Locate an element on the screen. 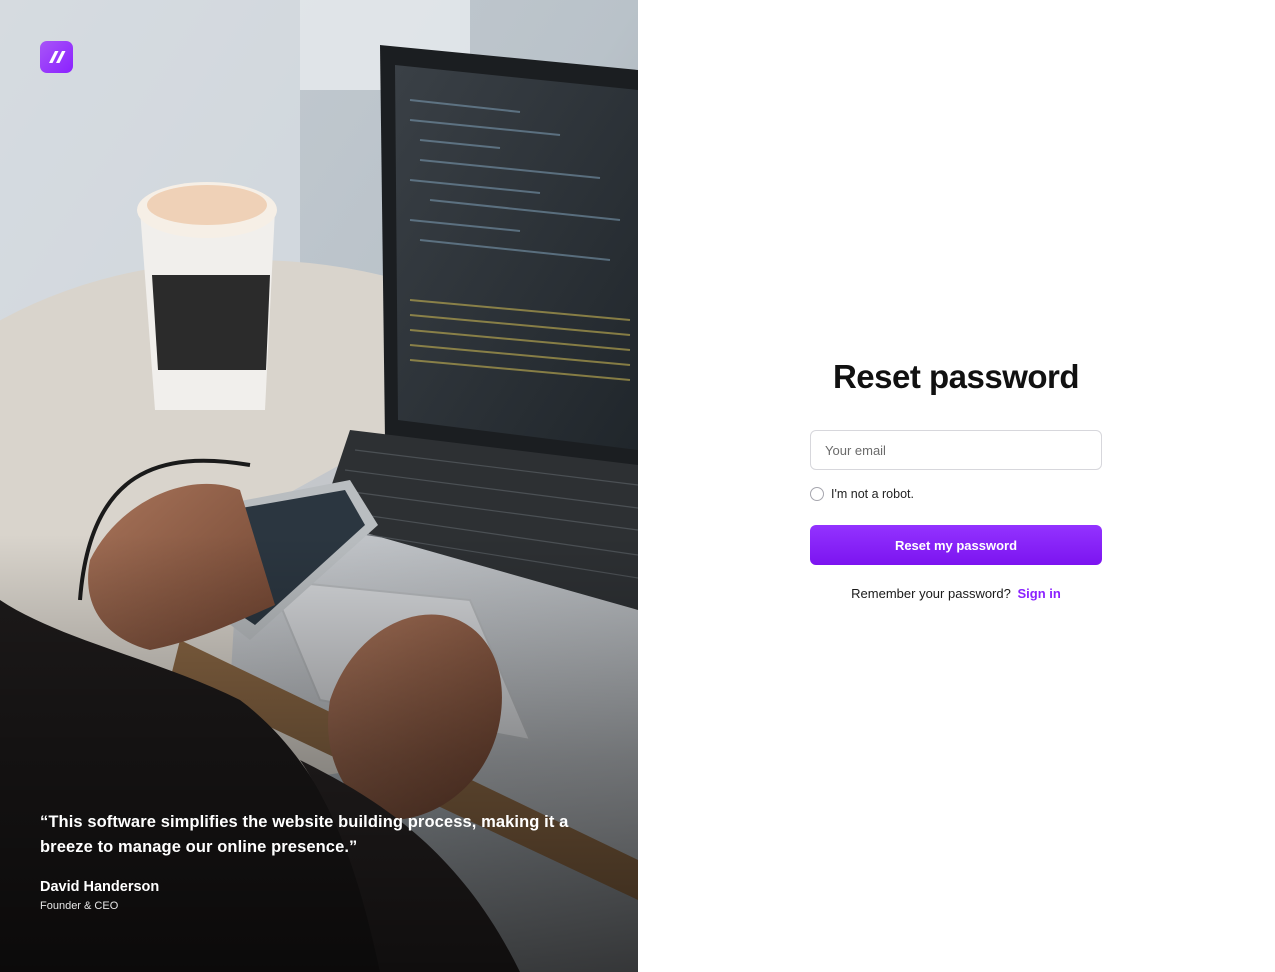 This screenshot has width=1275, height=972. remember-password-line: Remember your password? Sign in is located at coordinates (956, 593).